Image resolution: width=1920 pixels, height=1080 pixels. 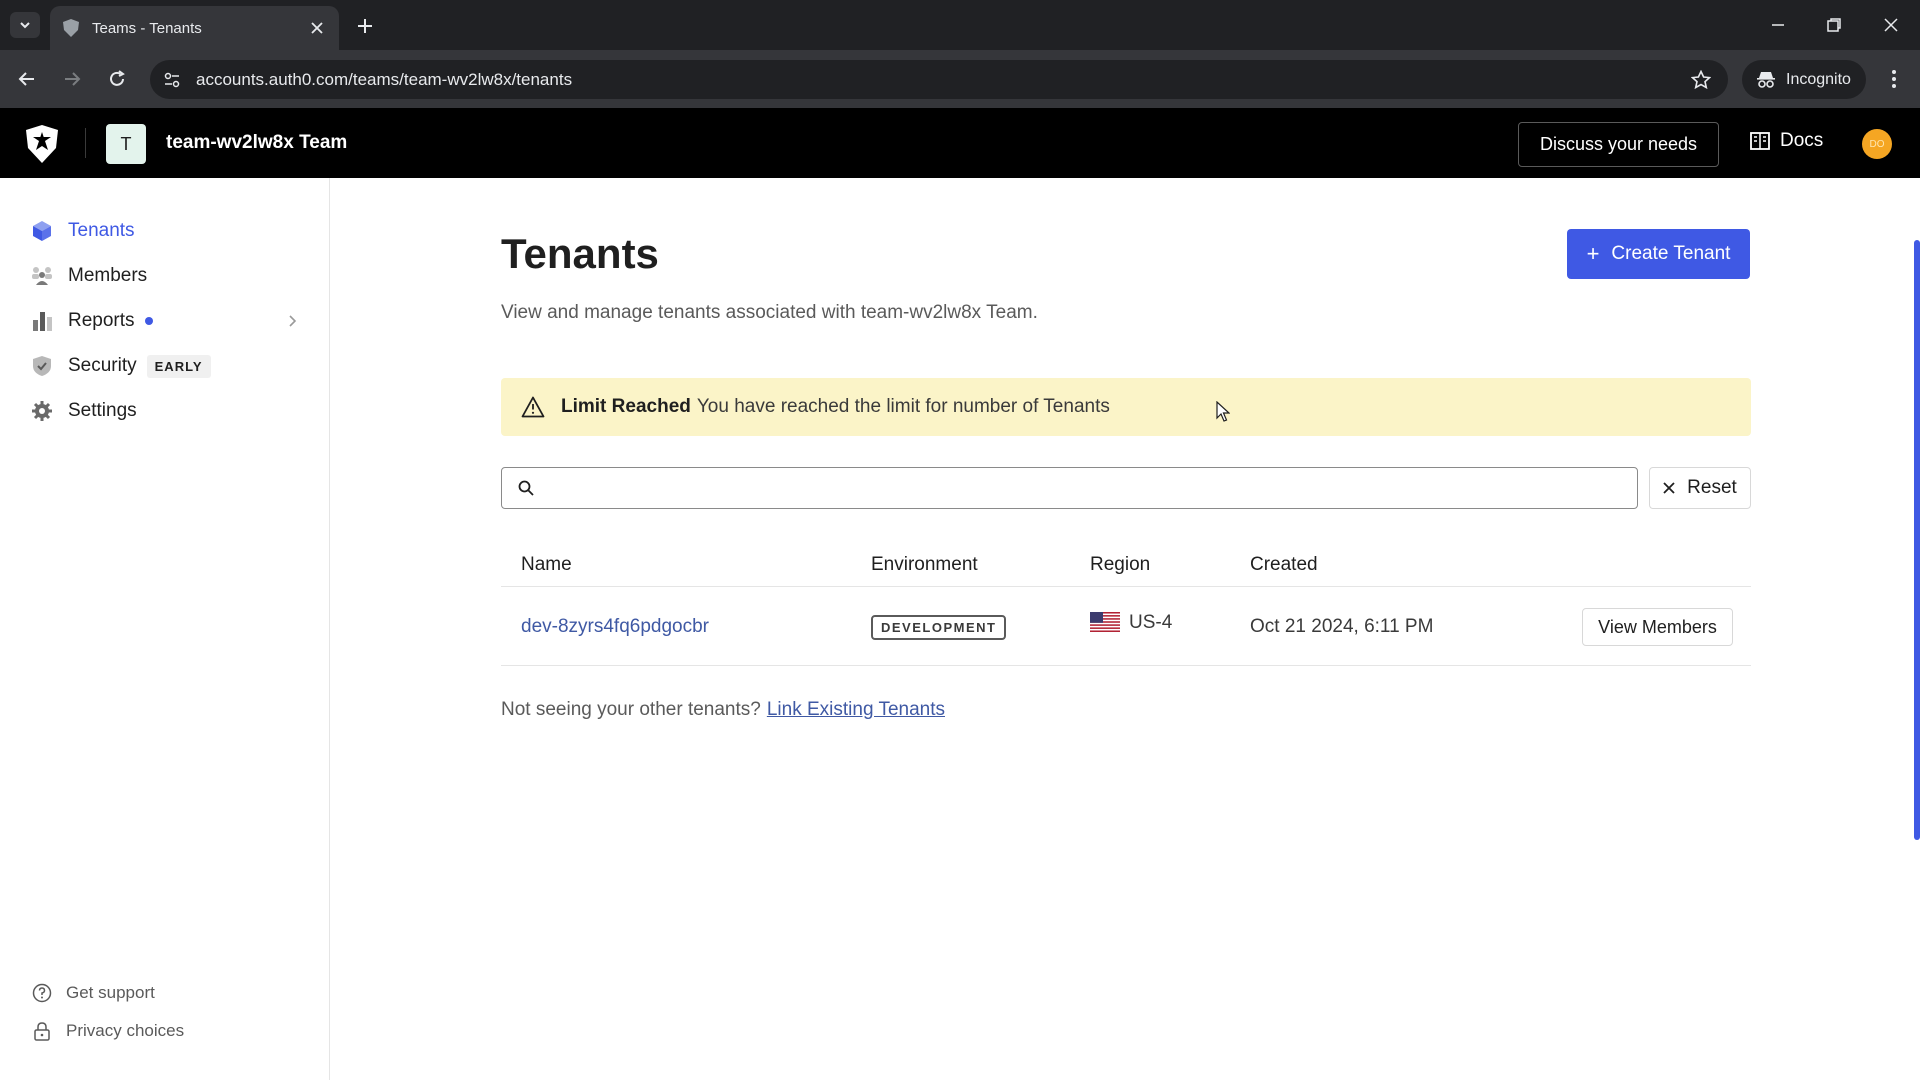 What do you see at coordinates (1701, 80) in the screenshot?
I see `bookmark-star-icon` at bounding box center [1701, 80].